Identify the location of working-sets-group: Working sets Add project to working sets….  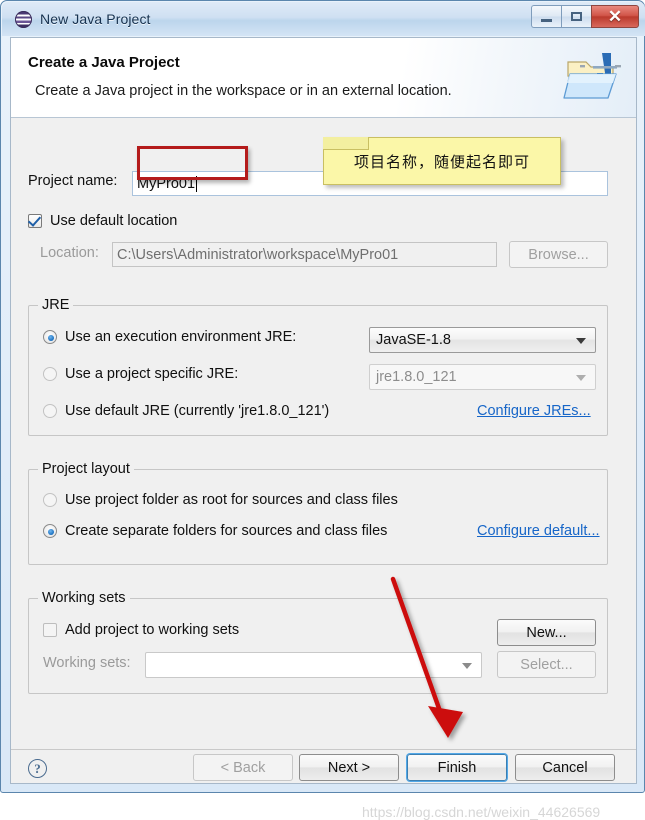
(318, 642).